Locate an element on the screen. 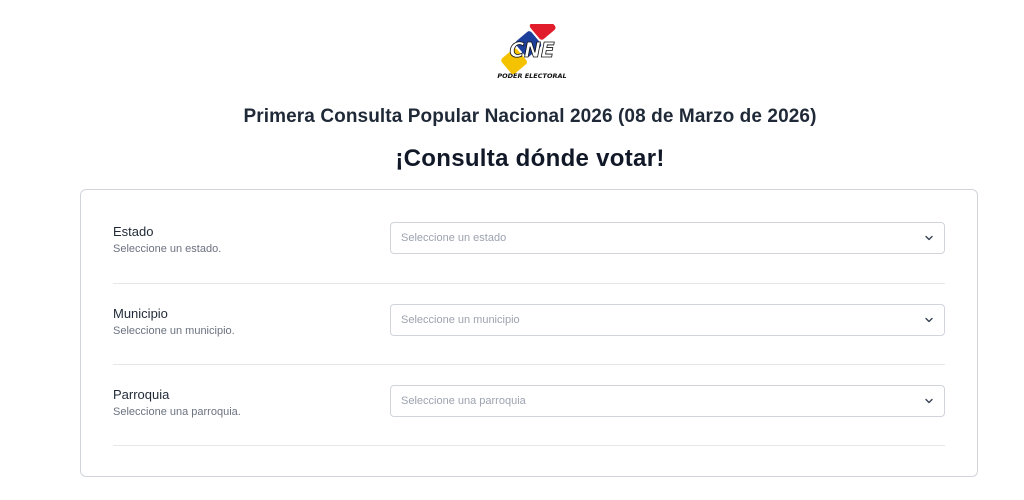  municipio-select: Seleccione un municipio is located at coordinates (667, 320).